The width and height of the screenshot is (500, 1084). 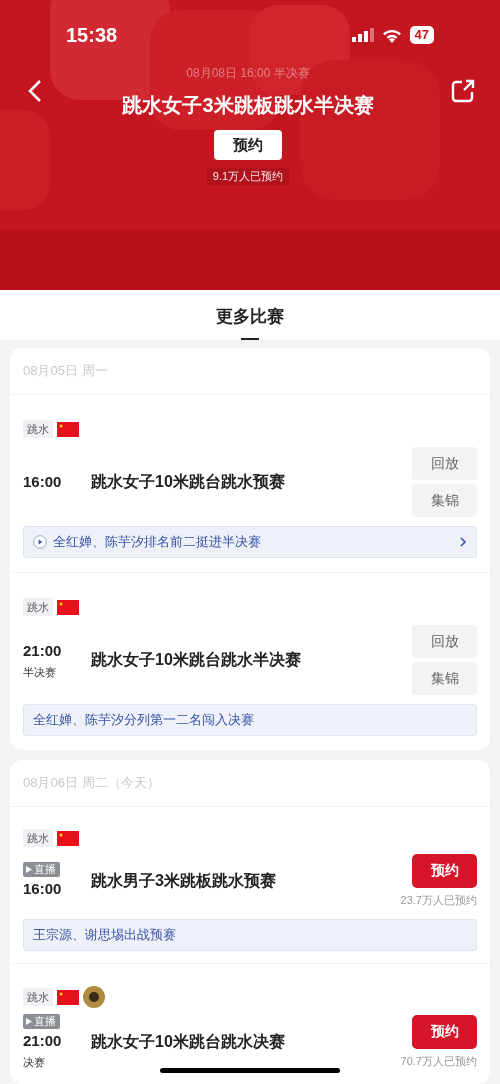 I want to click on share-icon, so click(x=463, y=91).